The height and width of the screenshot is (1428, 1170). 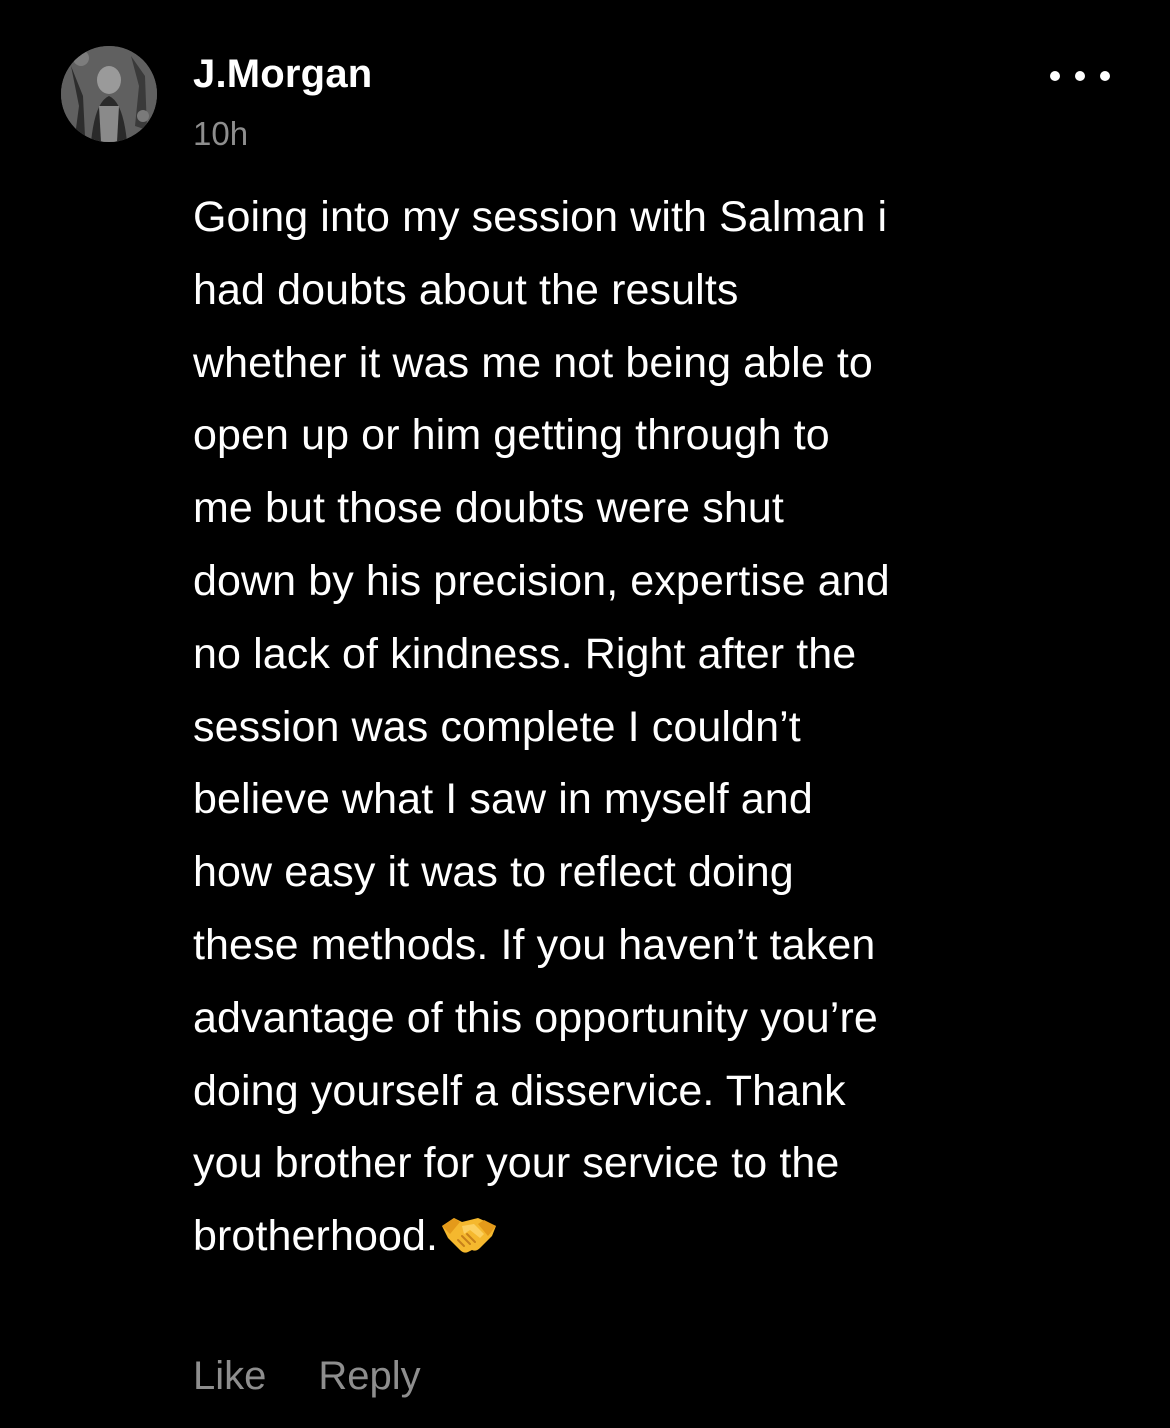 I want to click on avatar, so click(x=109, y=94).